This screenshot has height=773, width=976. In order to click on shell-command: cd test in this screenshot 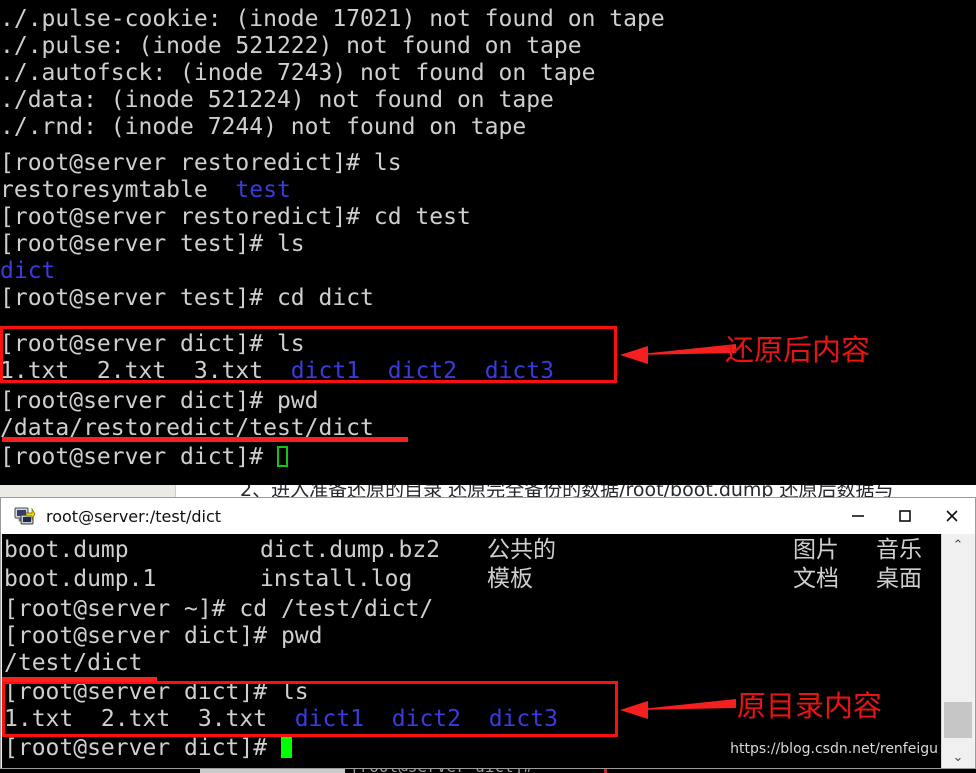, I will do `click(422, 217)`.